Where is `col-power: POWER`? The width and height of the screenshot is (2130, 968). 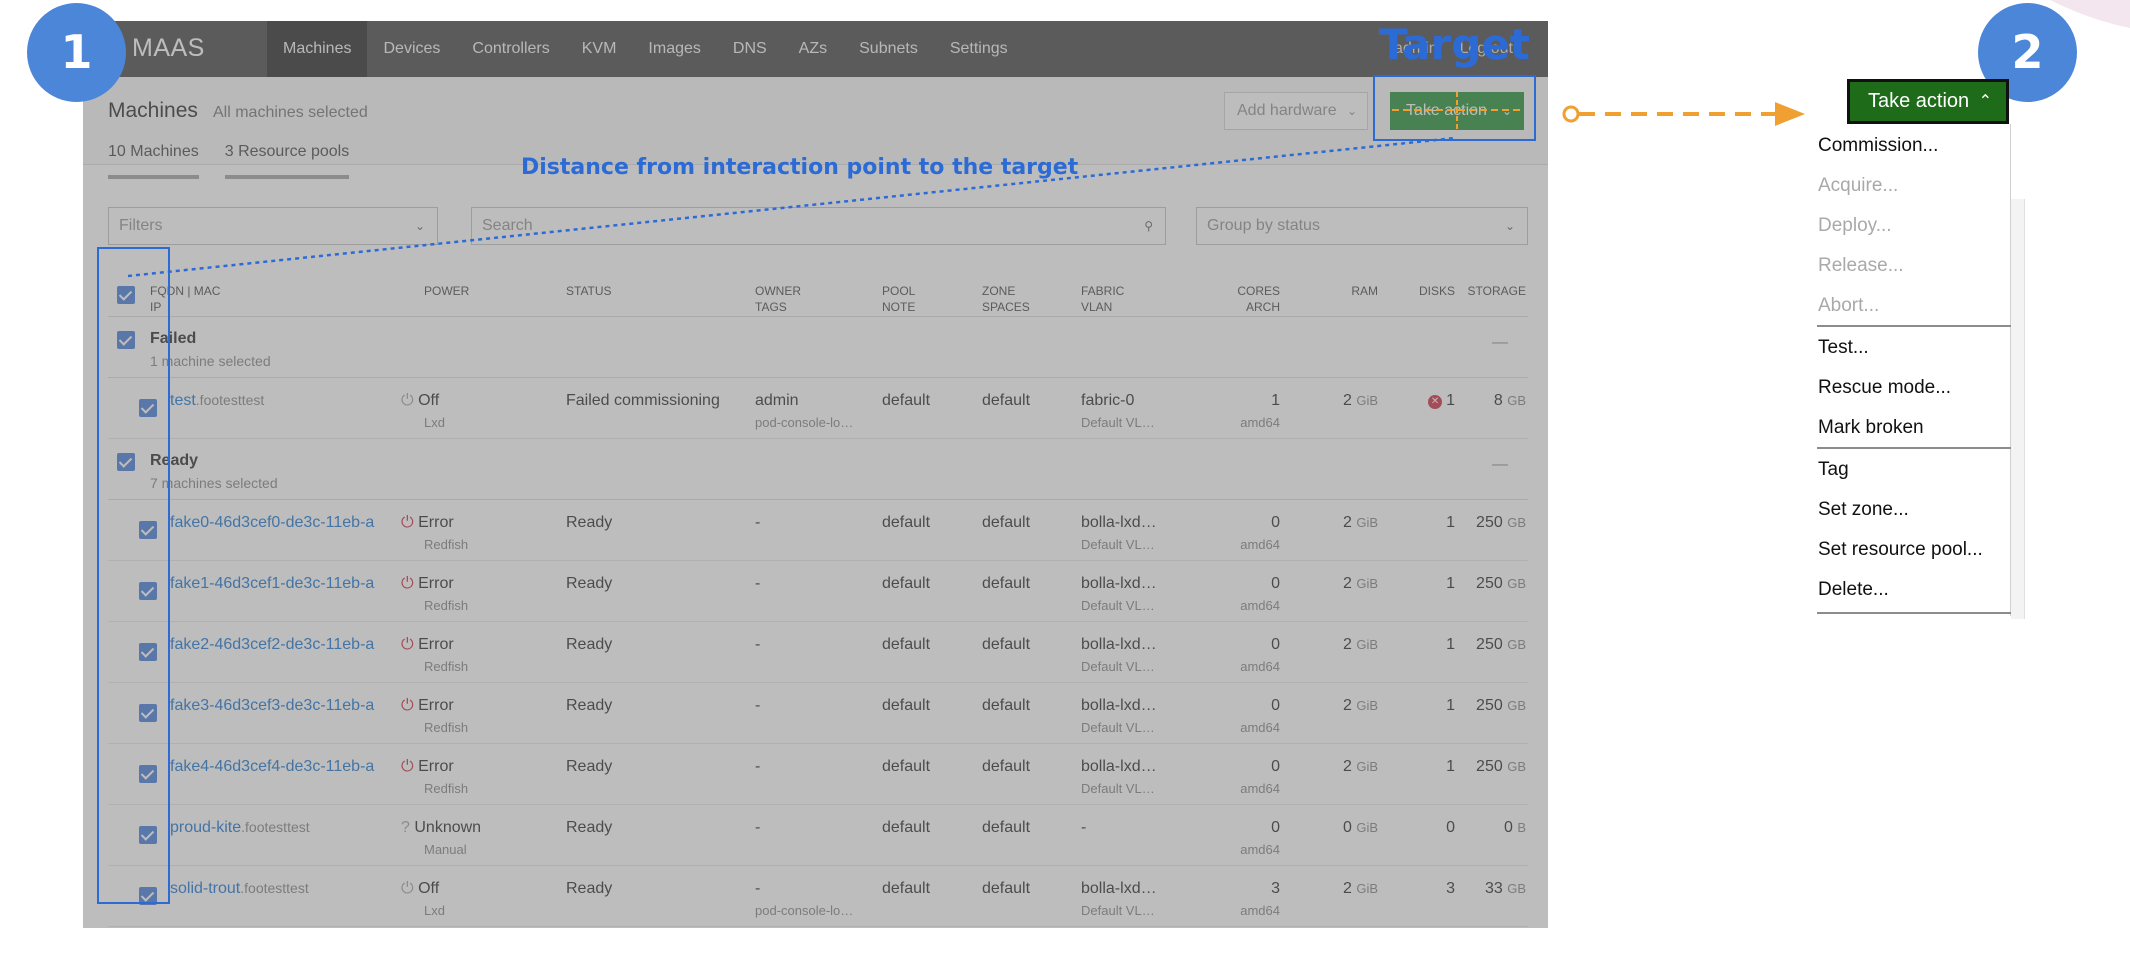
col-power: POWER is located at coordinates (446, 291).